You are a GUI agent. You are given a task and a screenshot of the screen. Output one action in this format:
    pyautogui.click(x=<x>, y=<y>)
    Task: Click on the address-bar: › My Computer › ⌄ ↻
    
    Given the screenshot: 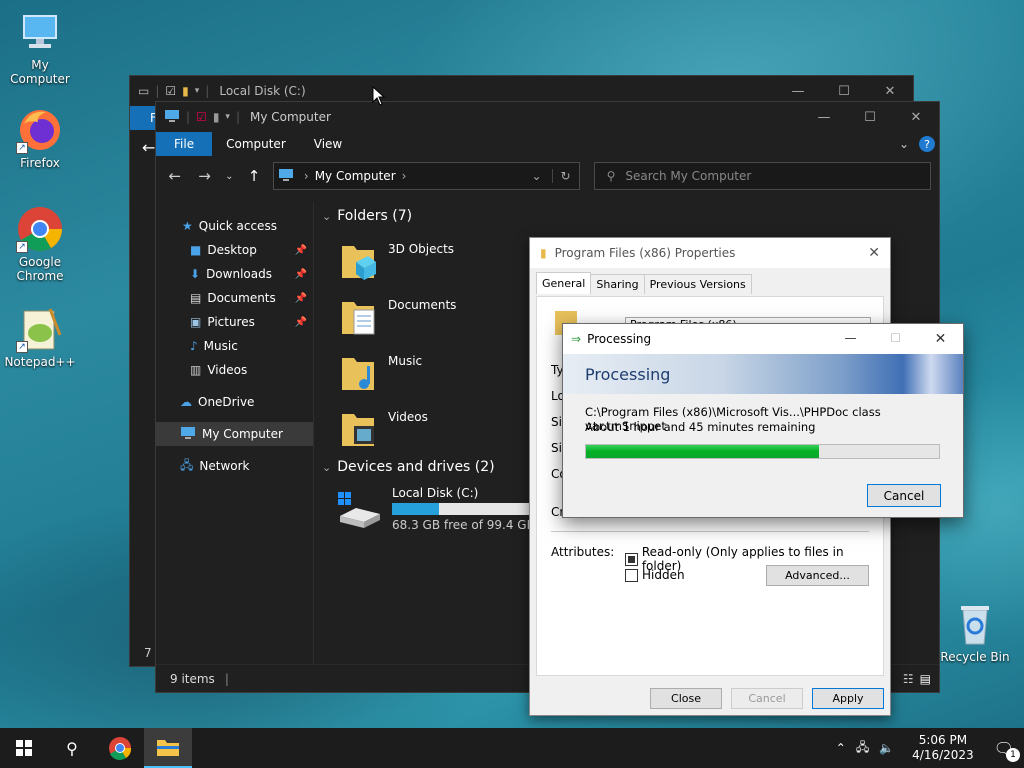 What is the action you would take?
    pyautogui.click(x=426, y=176)
    